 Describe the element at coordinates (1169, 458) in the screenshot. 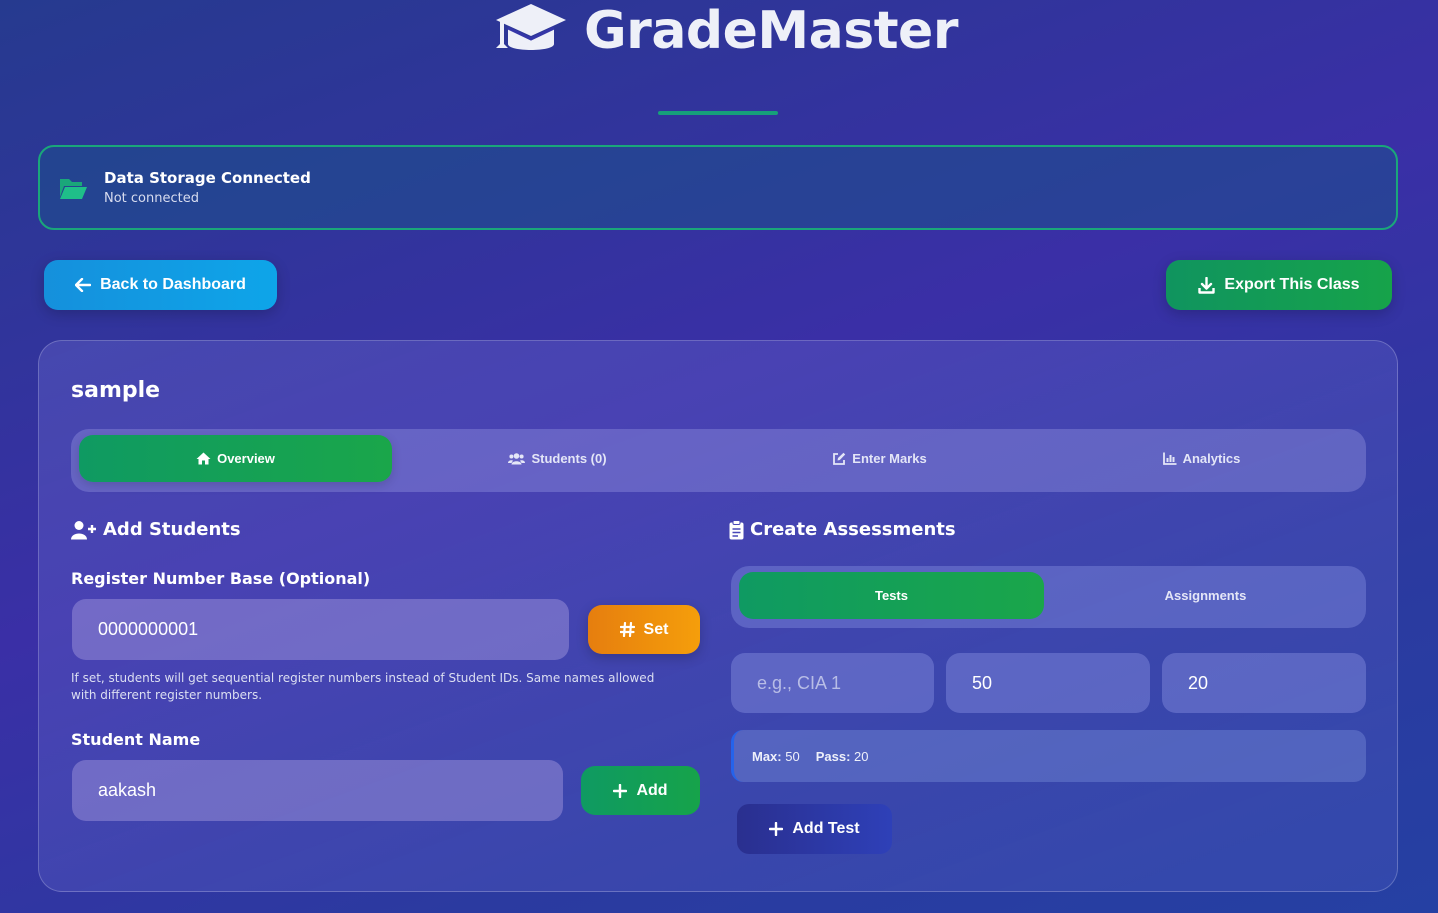

I see `chart-icon` at that location.